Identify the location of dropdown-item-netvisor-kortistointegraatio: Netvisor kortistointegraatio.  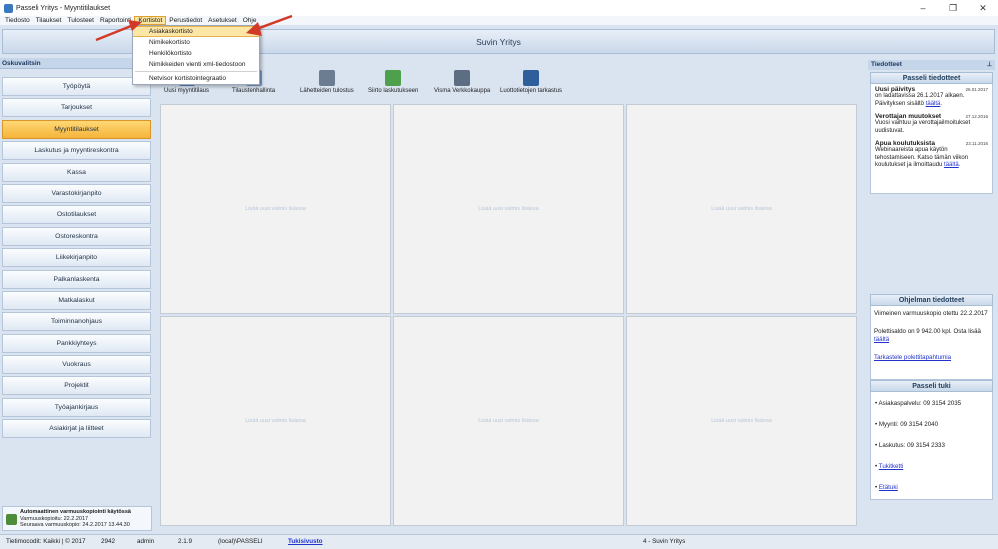
(196, 78).